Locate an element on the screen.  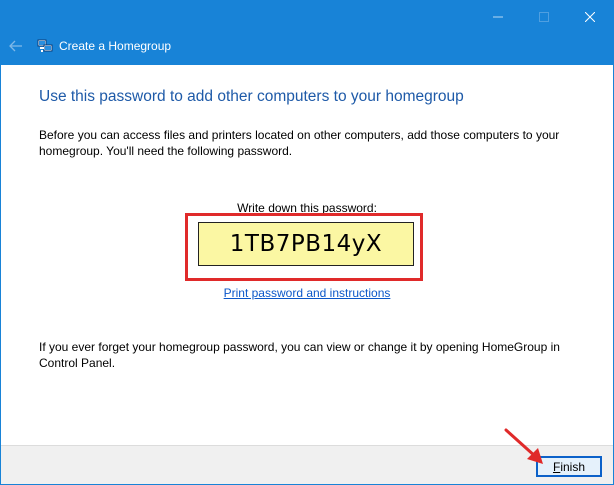
title-bar: Create a Homegroup is located at coordinates (307, 33).